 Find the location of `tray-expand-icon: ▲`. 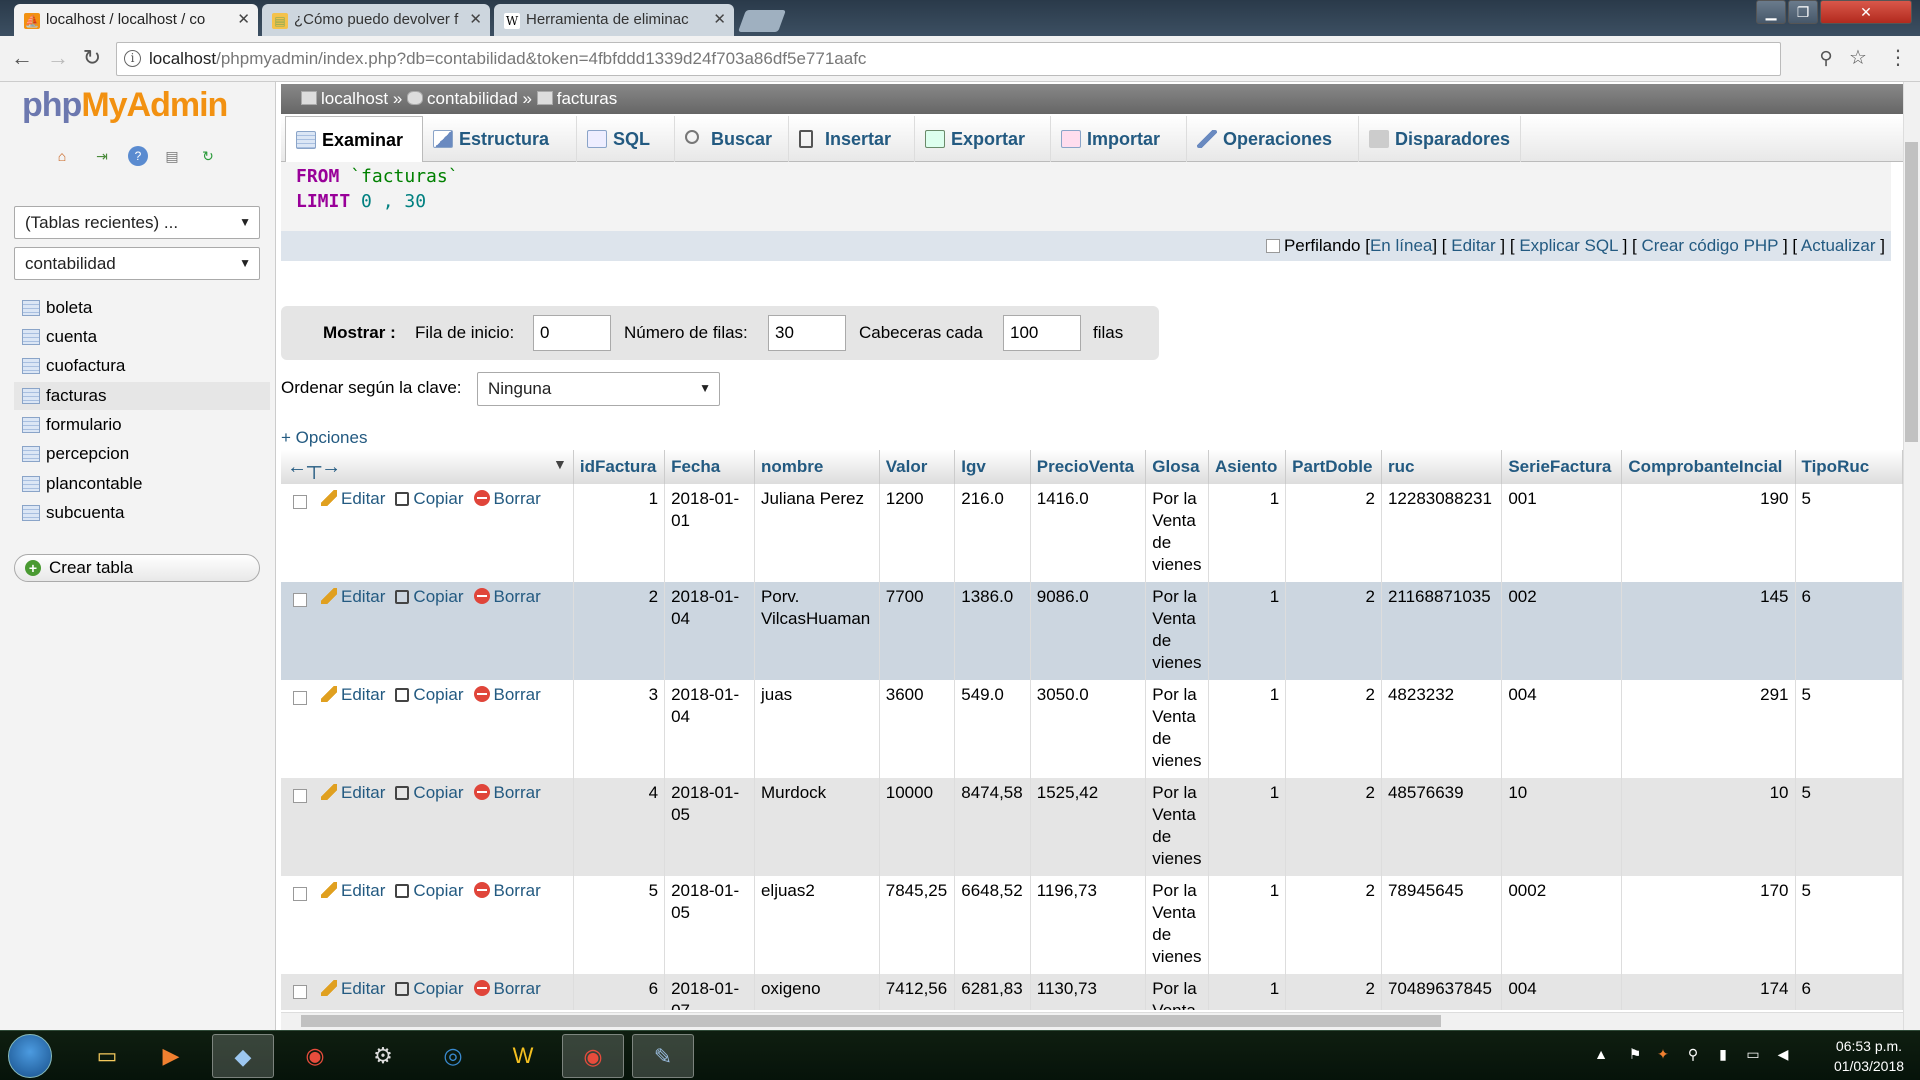

tray-expand-icon: ▲ is located at coordinates (1601, 1055).